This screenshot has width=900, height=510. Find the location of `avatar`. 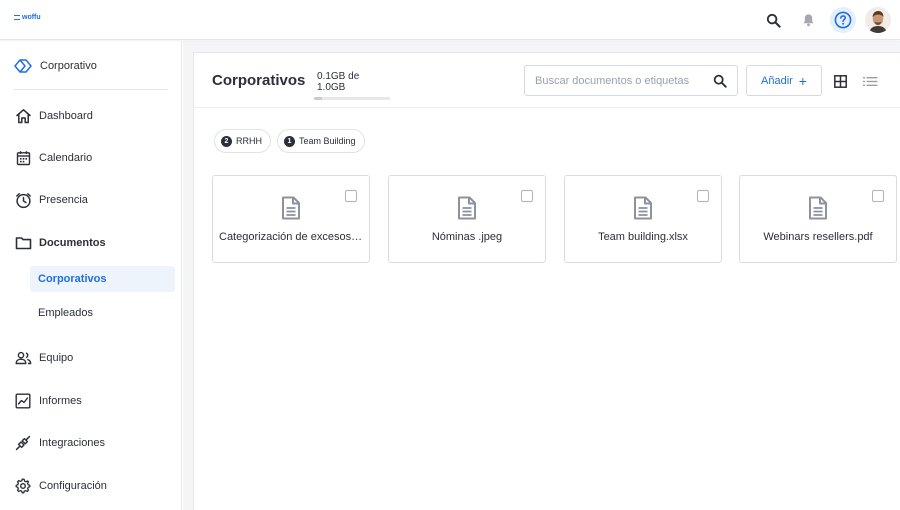

avatar is located at coordinates (878, 20).